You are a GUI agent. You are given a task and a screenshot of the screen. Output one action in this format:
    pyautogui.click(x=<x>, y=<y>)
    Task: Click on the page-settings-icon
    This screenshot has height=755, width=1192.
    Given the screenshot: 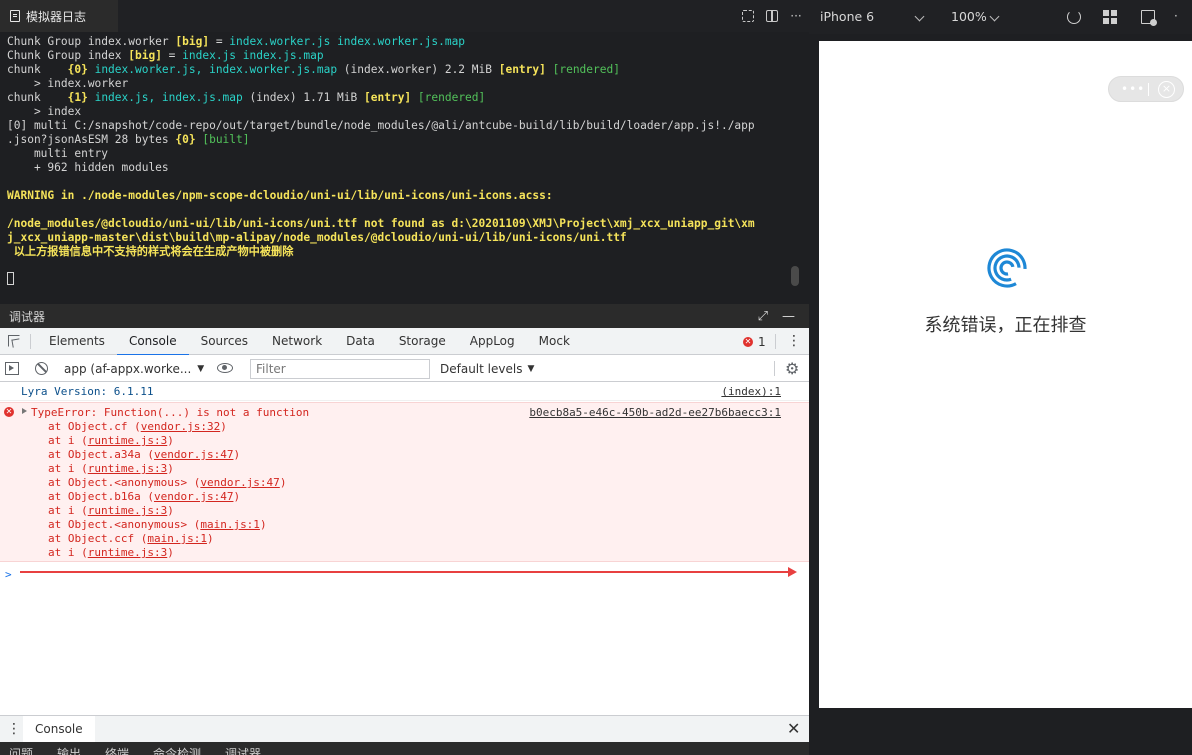 What is the action you would take?
    pyautogui.click(x=1149, y=18)
    